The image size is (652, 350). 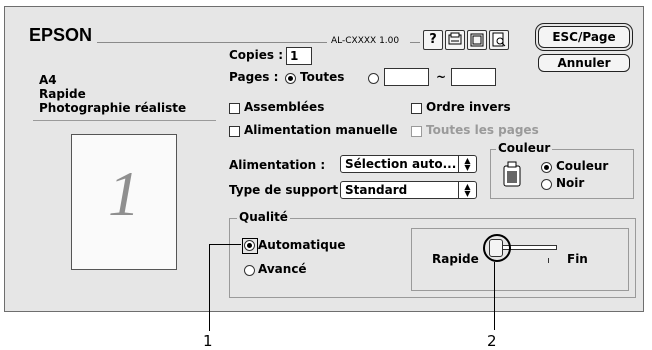 I want to click on all-pages-label: Toutes les pages, so click(x=482, y=130).